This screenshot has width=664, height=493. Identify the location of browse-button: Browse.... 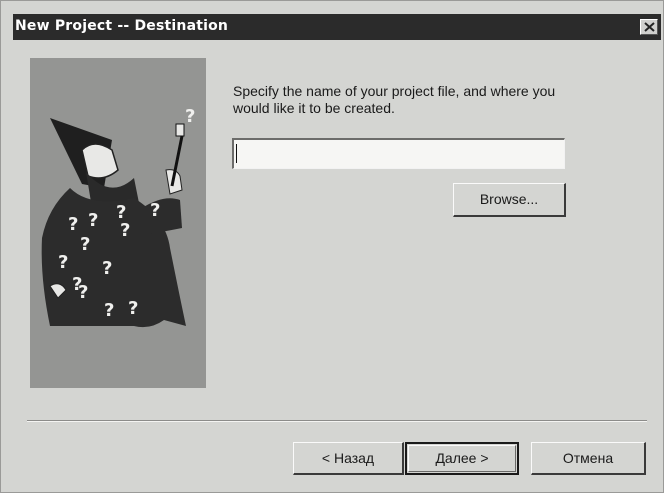
(509, 200).